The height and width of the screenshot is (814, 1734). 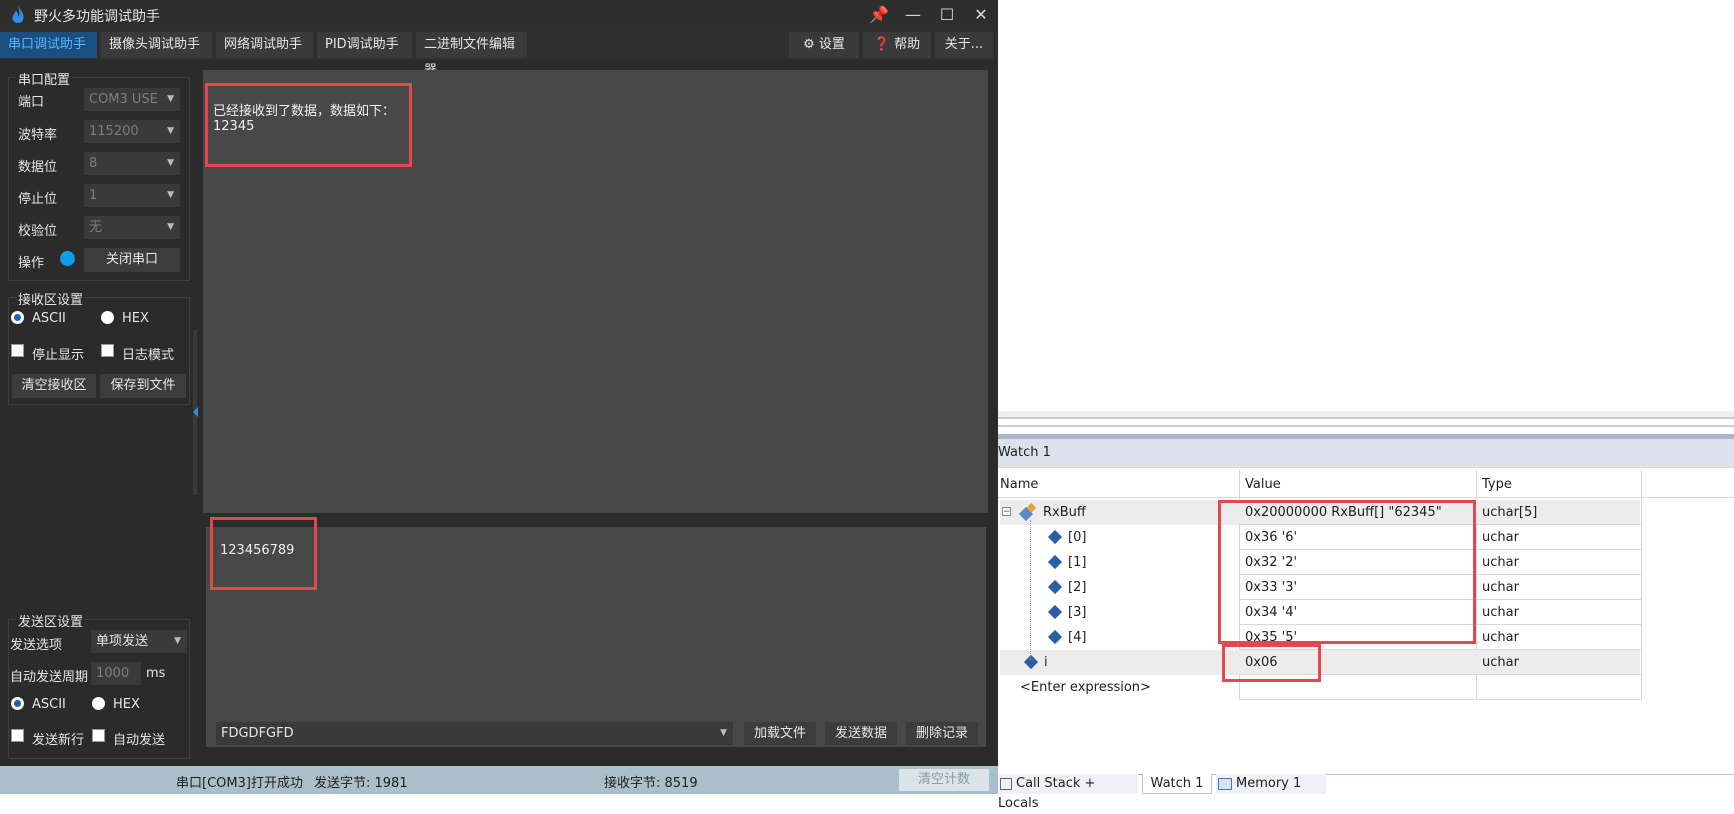 I want to click on tab-memory-1-label: Memory 1, so click(x=1269, y=783).